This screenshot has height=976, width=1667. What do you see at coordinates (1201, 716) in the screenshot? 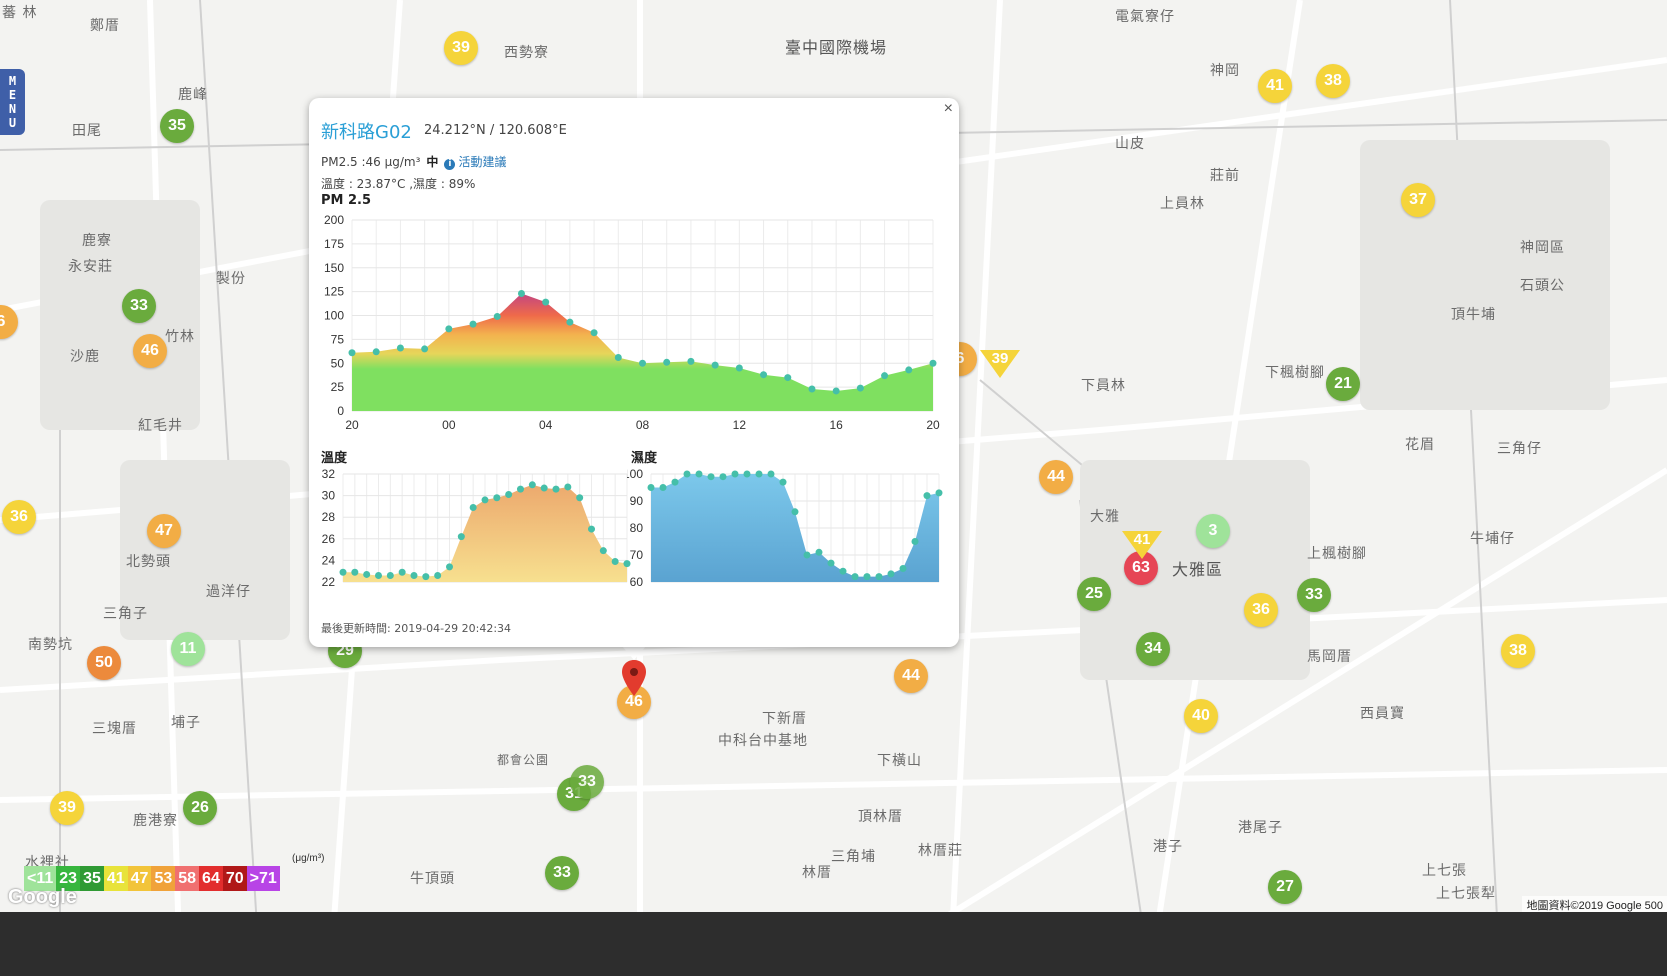
I see `station-marker: 40` at bounding box center [1201, 716].